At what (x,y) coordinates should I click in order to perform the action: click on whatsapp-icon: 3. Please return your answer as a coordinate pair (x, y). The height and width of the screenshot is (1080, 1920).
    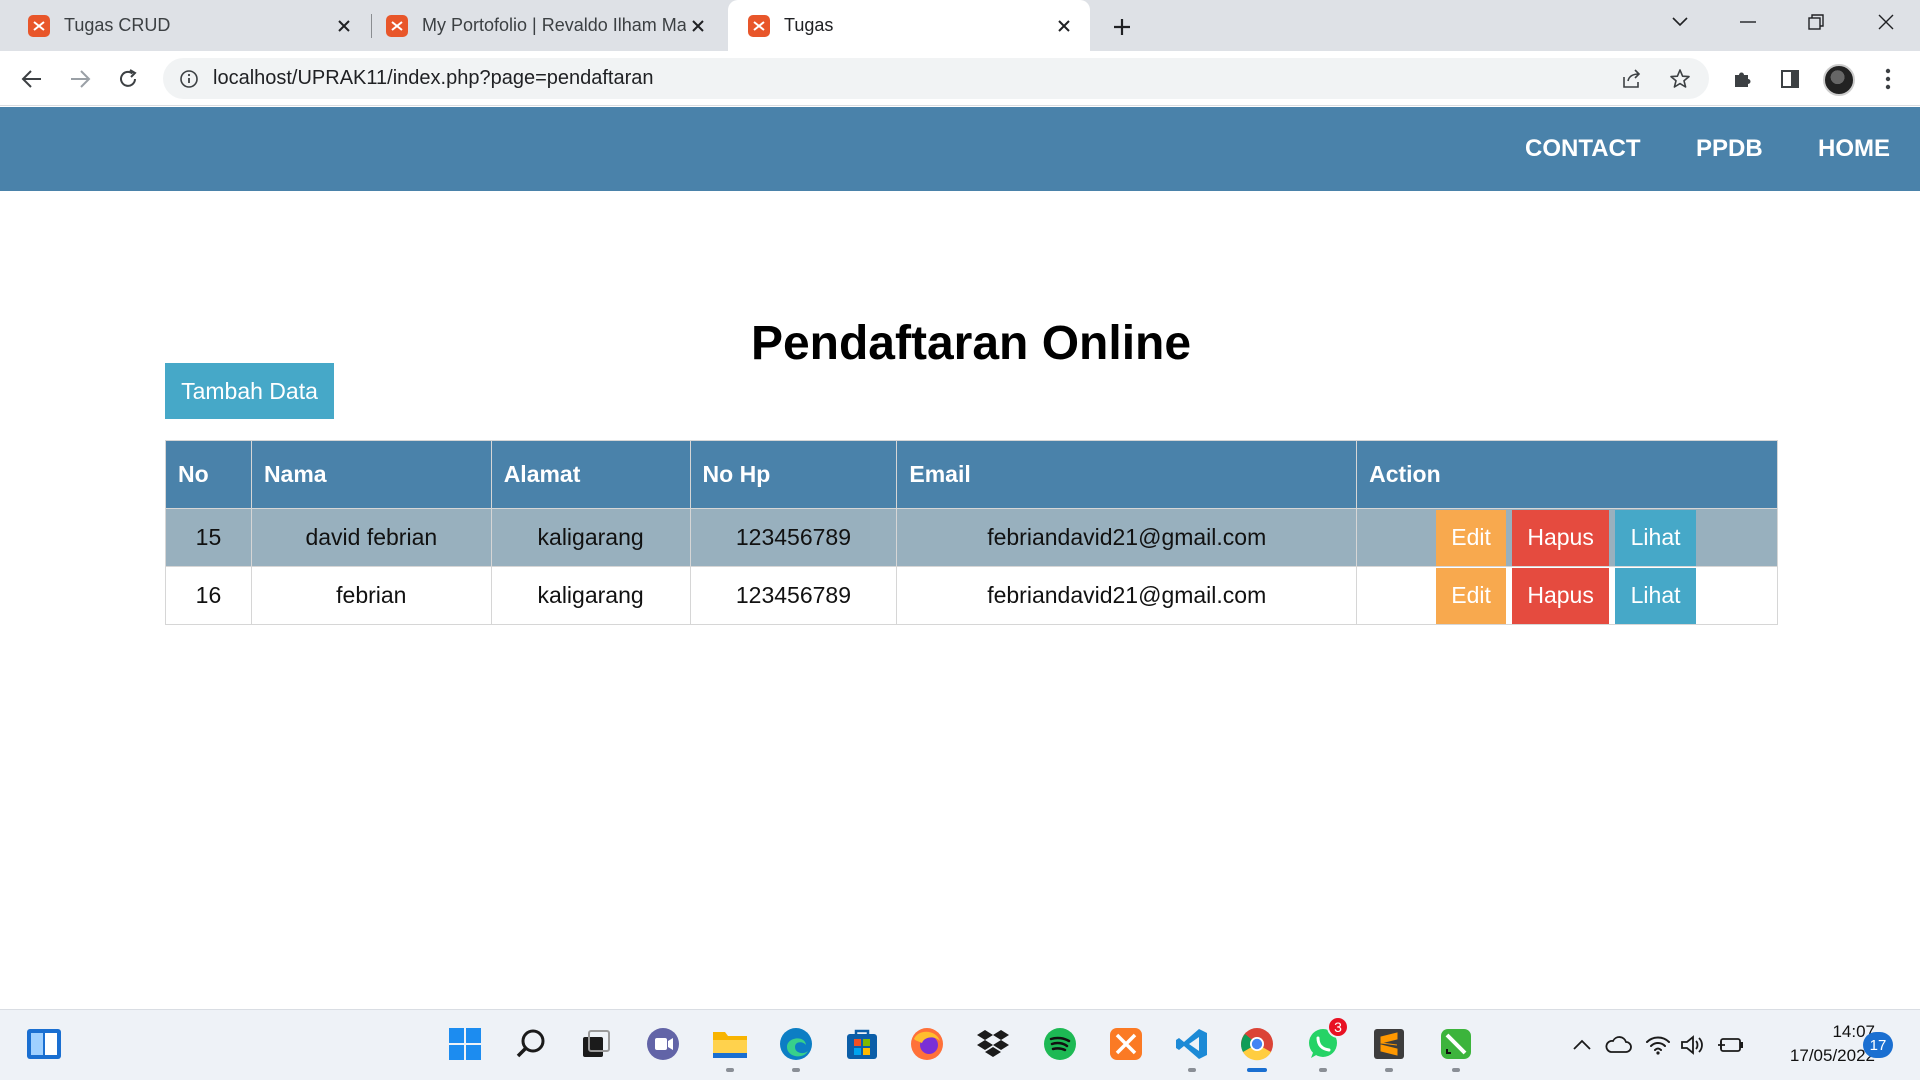
    Looking at the image, I should click on (1326, 1044).